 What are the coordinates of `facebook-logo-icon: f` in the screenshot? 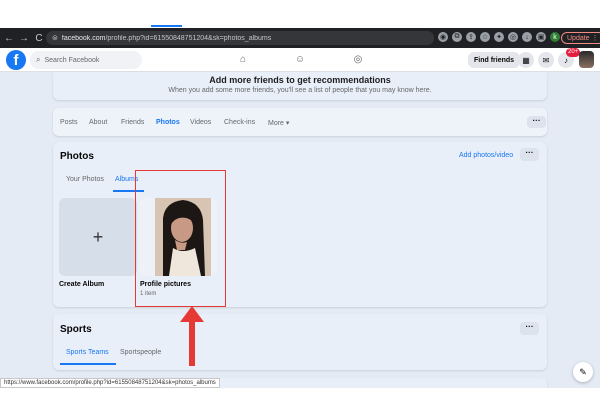 It's located at (16, 60).